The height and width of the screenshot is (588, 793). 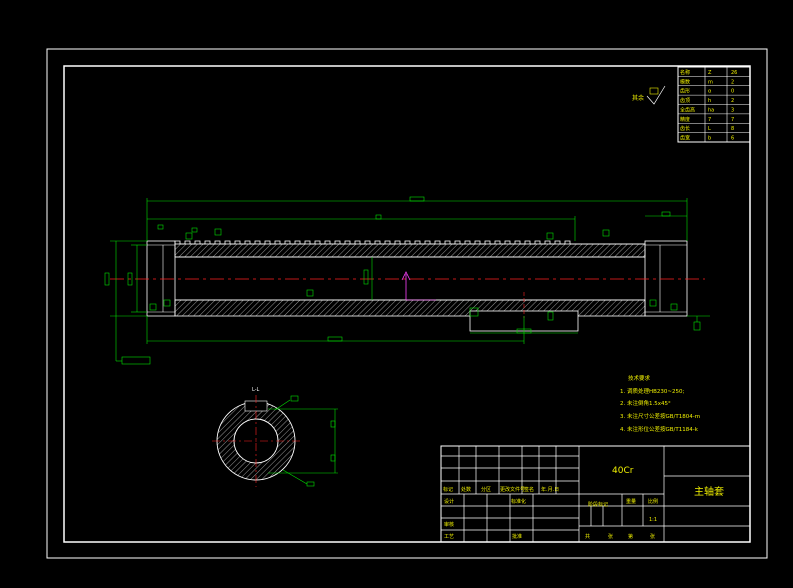 What do you see at coordinates (638, 98) in the screenshot?
I see `roughness-note-label: 其余` at bounding box center [638, 98].